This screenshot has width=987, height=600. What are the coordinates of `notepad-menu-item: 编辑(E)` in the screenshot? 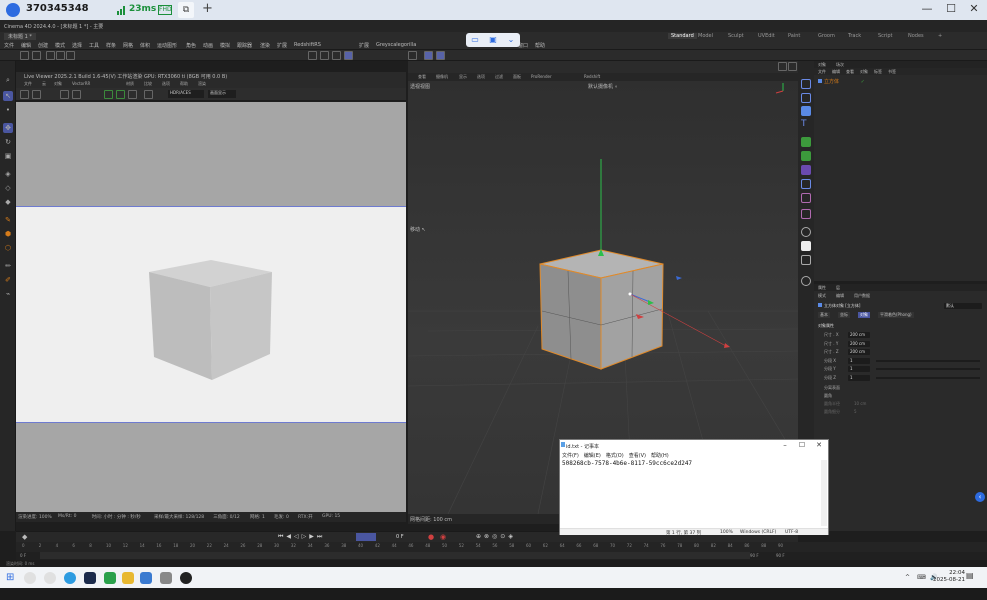 It's located at (592, 456).